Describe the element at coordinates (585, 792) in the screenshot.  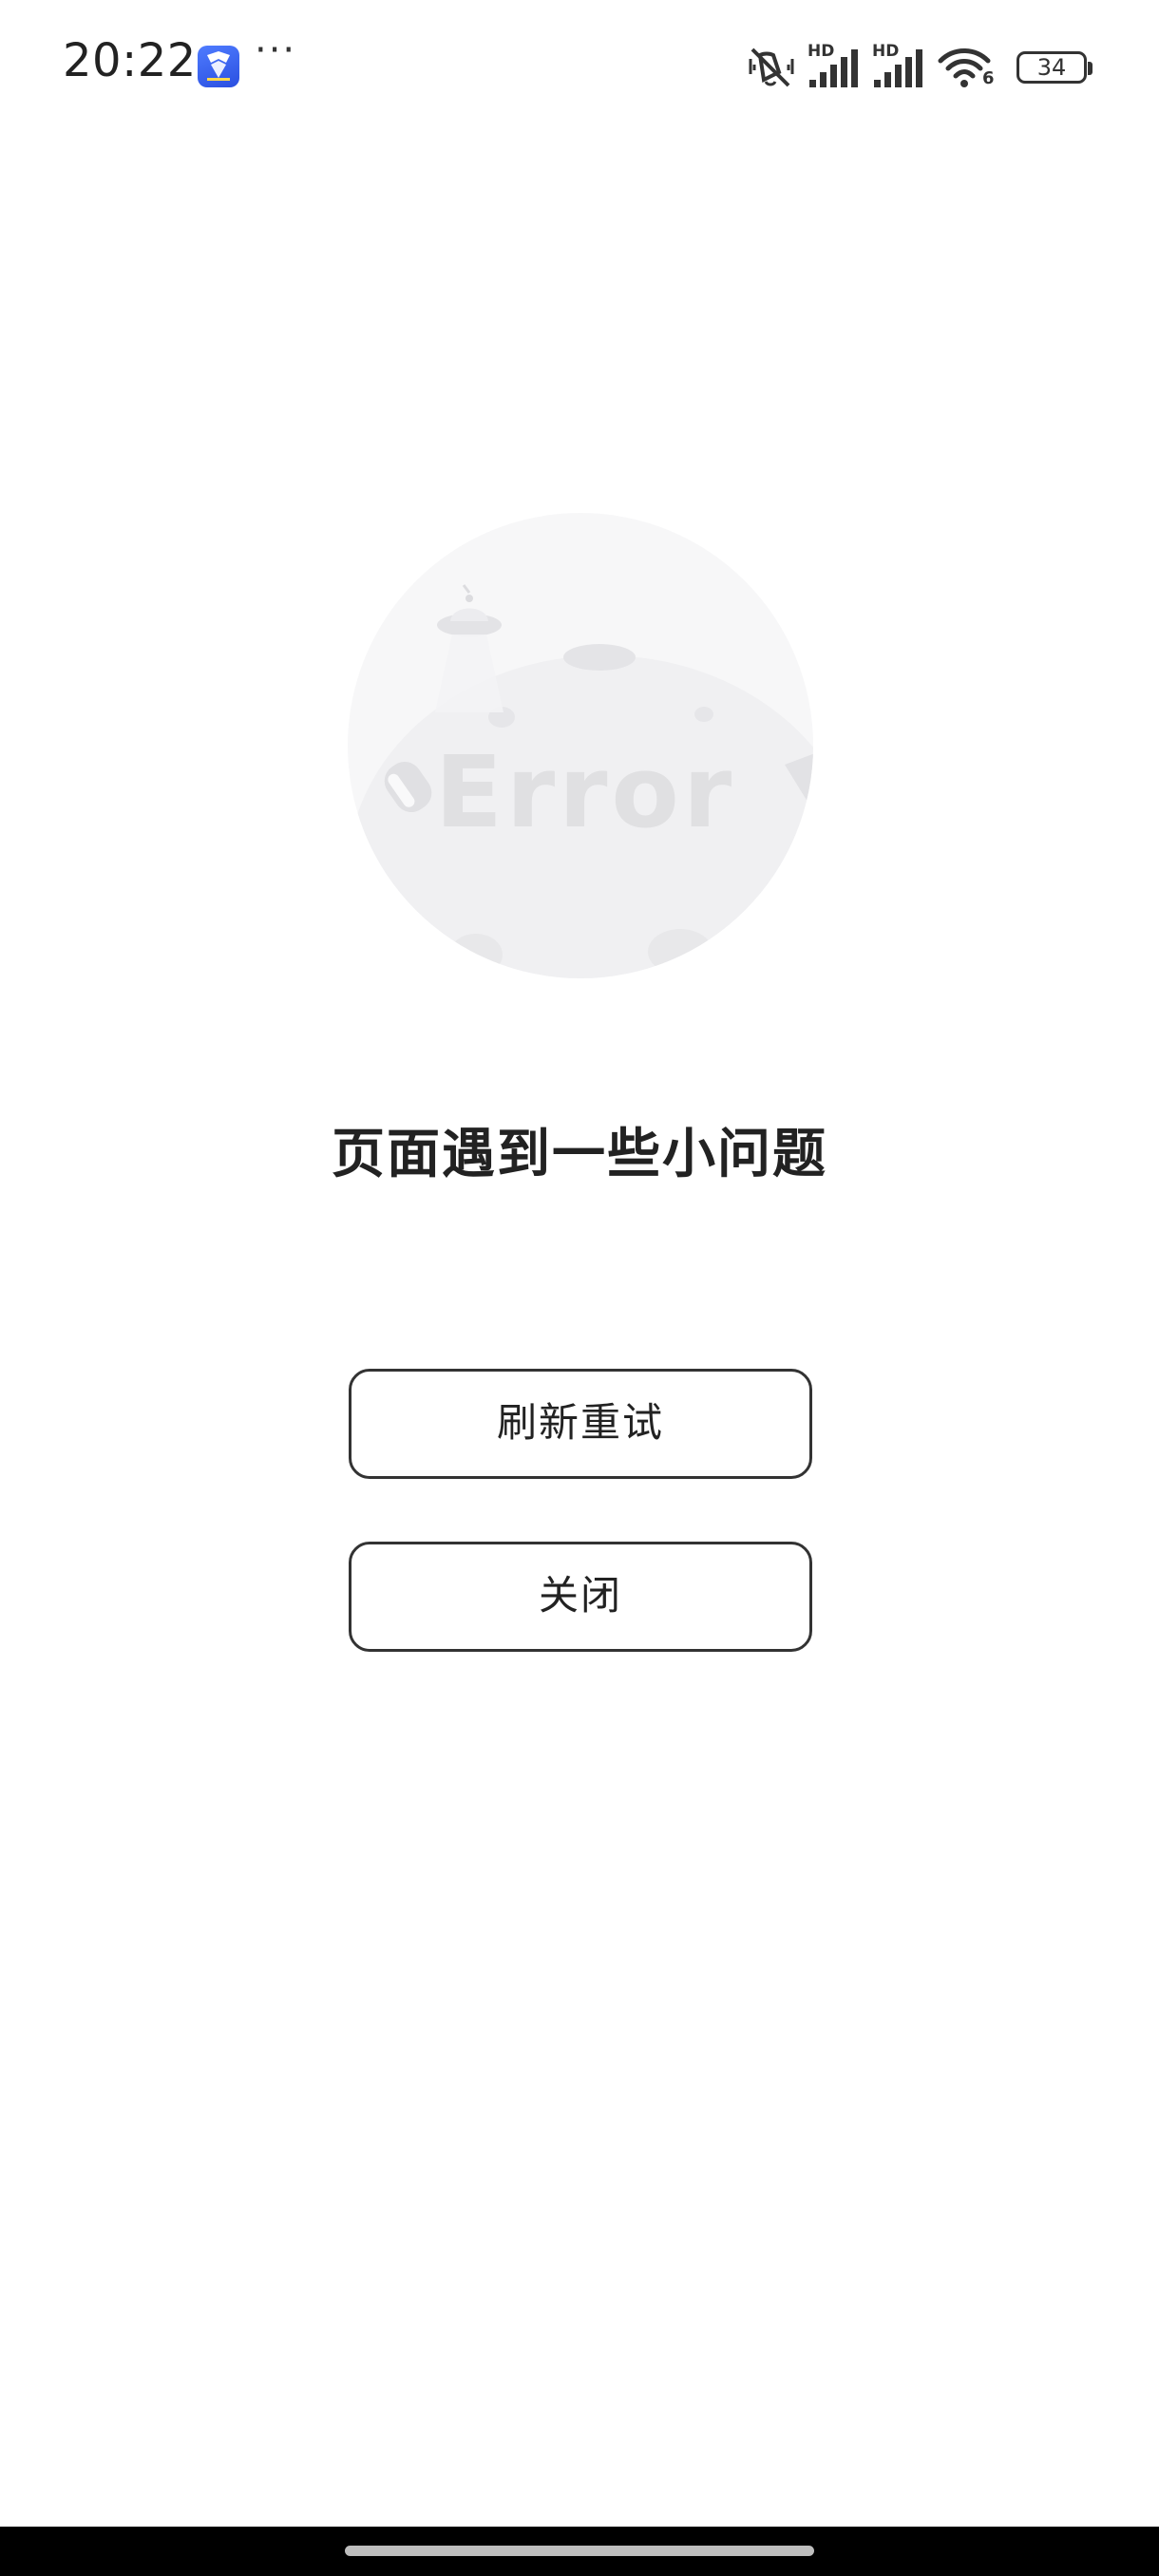
I see `error-illustration-text: Error` at that location.